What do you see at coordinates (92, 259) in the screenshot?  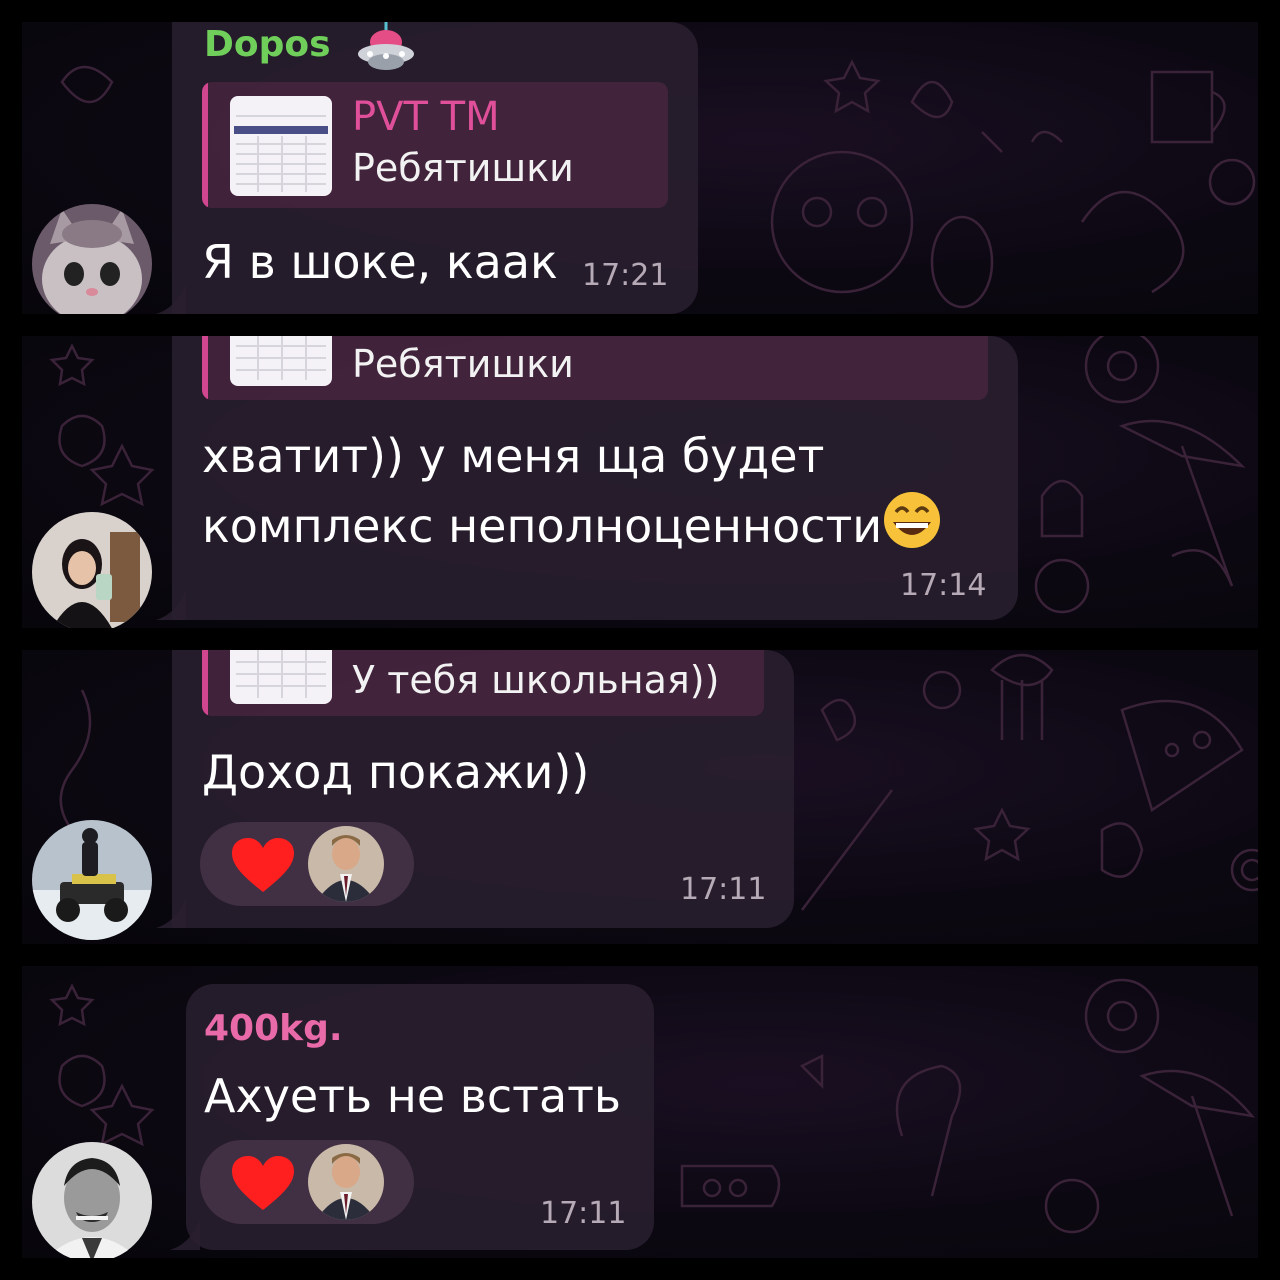 I see `kitten-avatar` at bounding box center [92, 259].